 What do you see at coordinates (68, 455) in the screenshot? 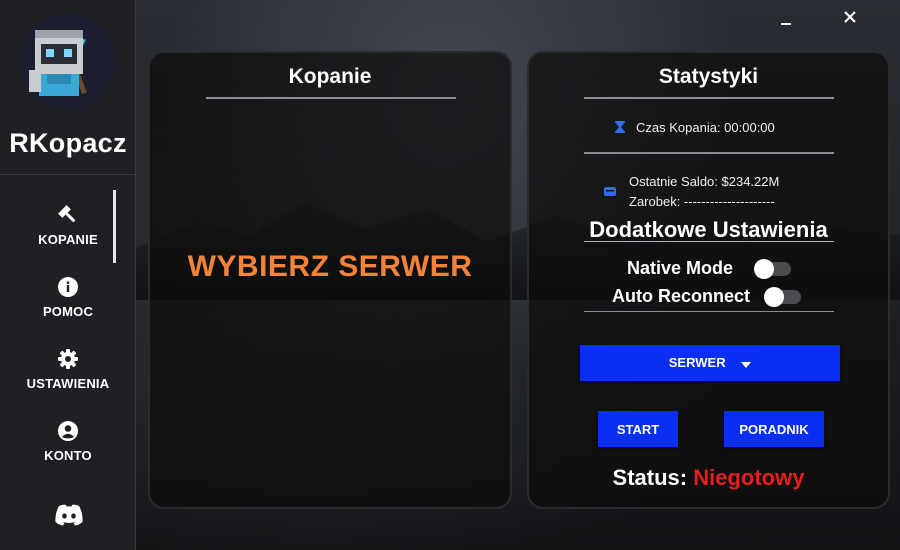
I see `sidebar-item-label: KONTO` at bounding box center [68, 455].